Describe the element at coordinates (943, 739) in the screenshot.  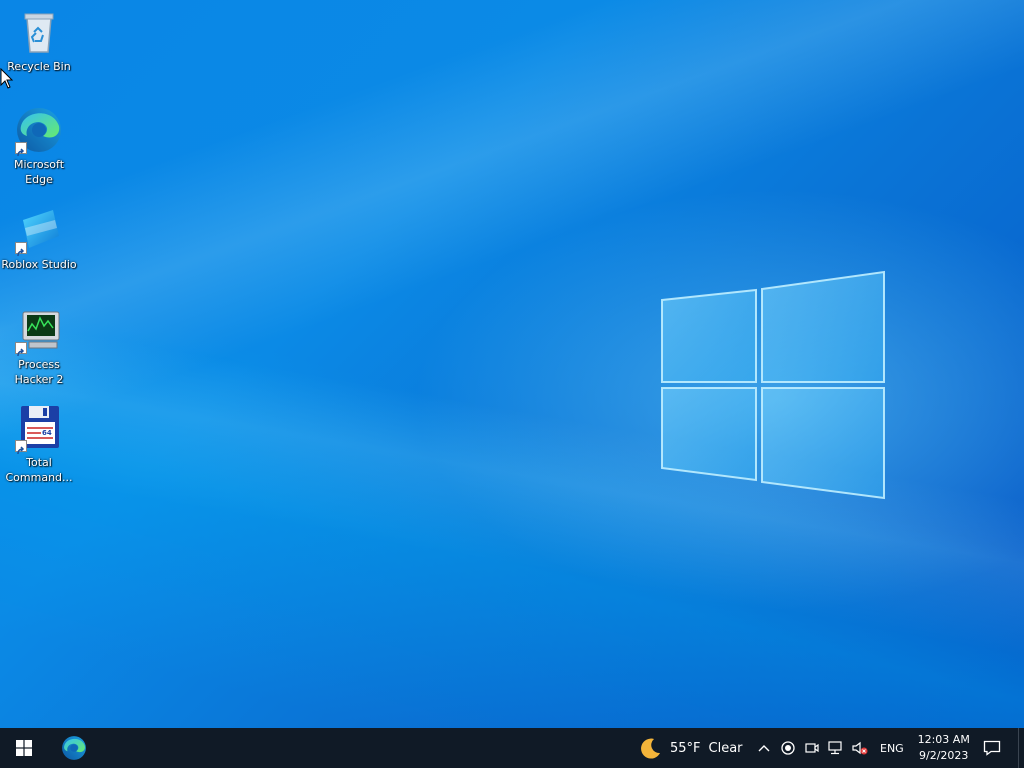
I see `clock-time: 12:03 AM` at that location.